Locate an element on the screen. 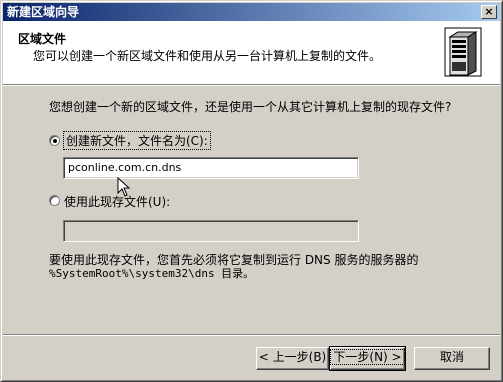 The height and width of the screenshot is (382, 503). server-icon is located at coordinates (463, 52).